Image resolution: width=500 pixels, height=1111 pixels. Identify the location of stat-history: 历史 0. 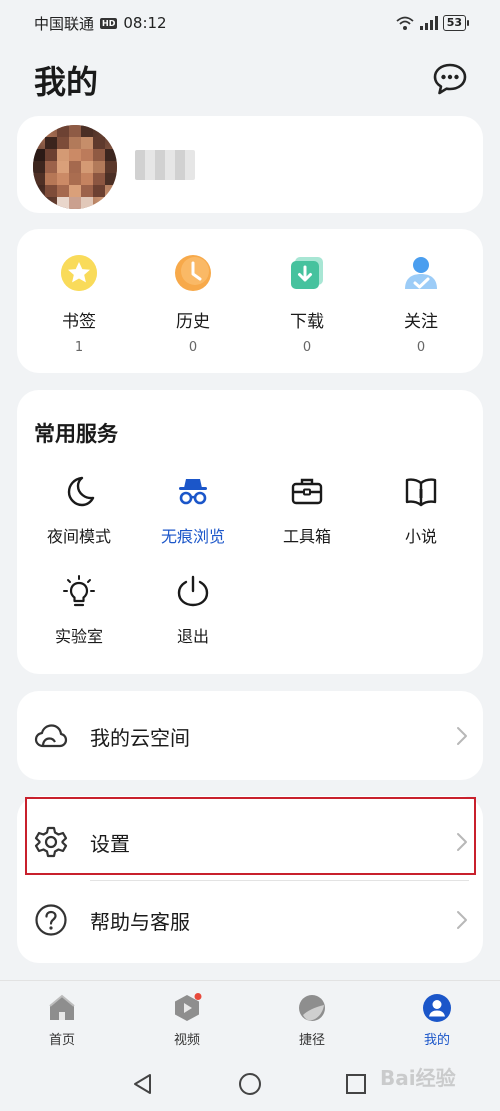
(193, 304).